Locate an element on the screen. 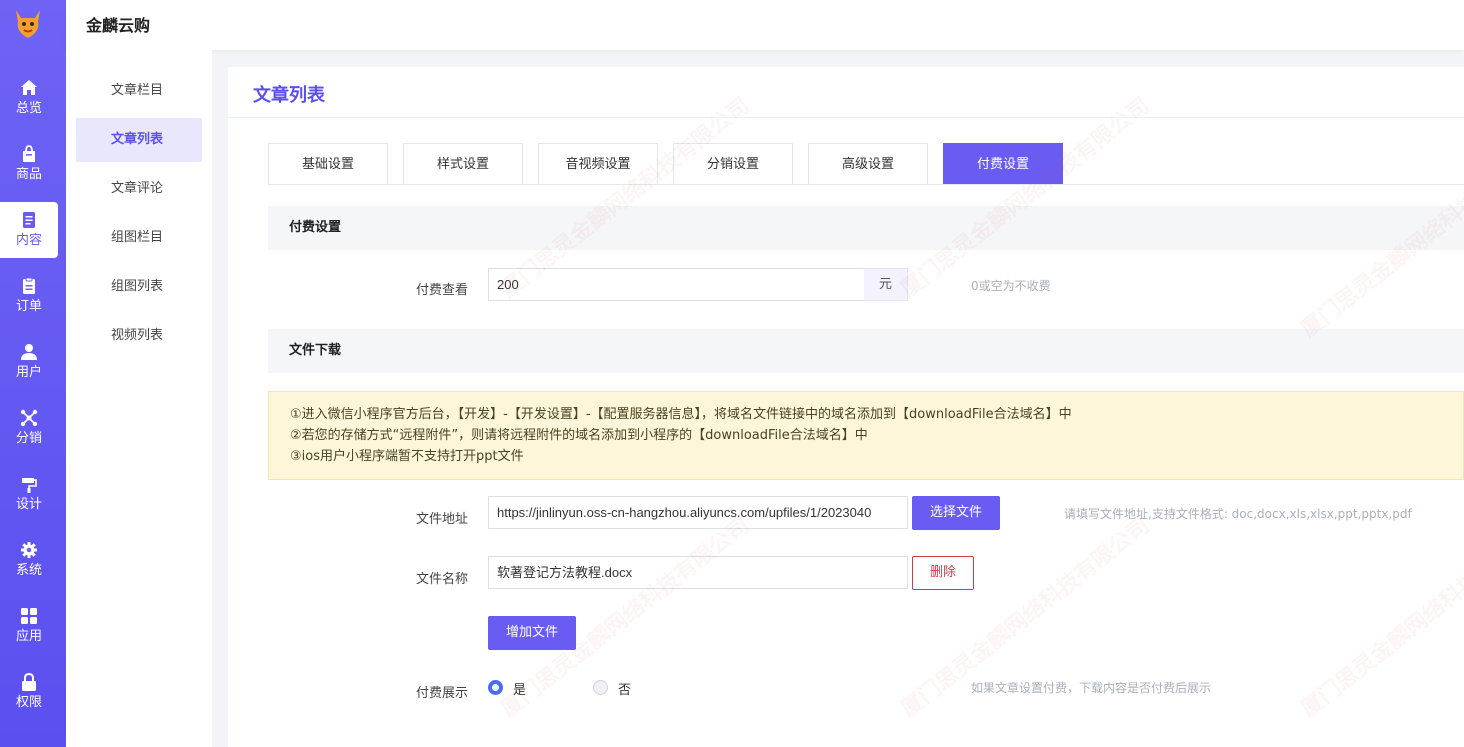 The image size is (1464, 747). file-name-input: 软著登记方法教程.docx is located at coordinates (698, 572).